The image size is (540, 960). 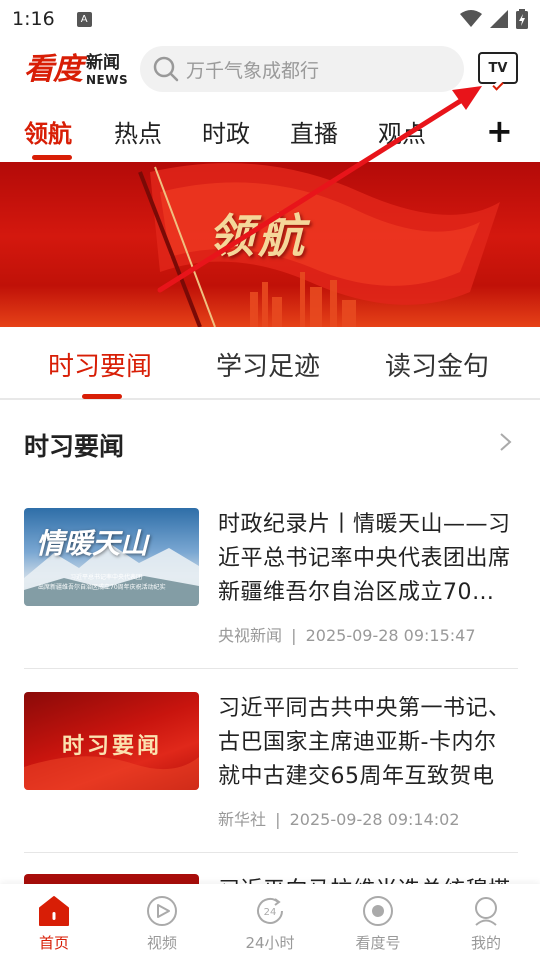 I want to click on sub-tab-shixi-yaowen: 时习要闻, so click(x=100, y=364).